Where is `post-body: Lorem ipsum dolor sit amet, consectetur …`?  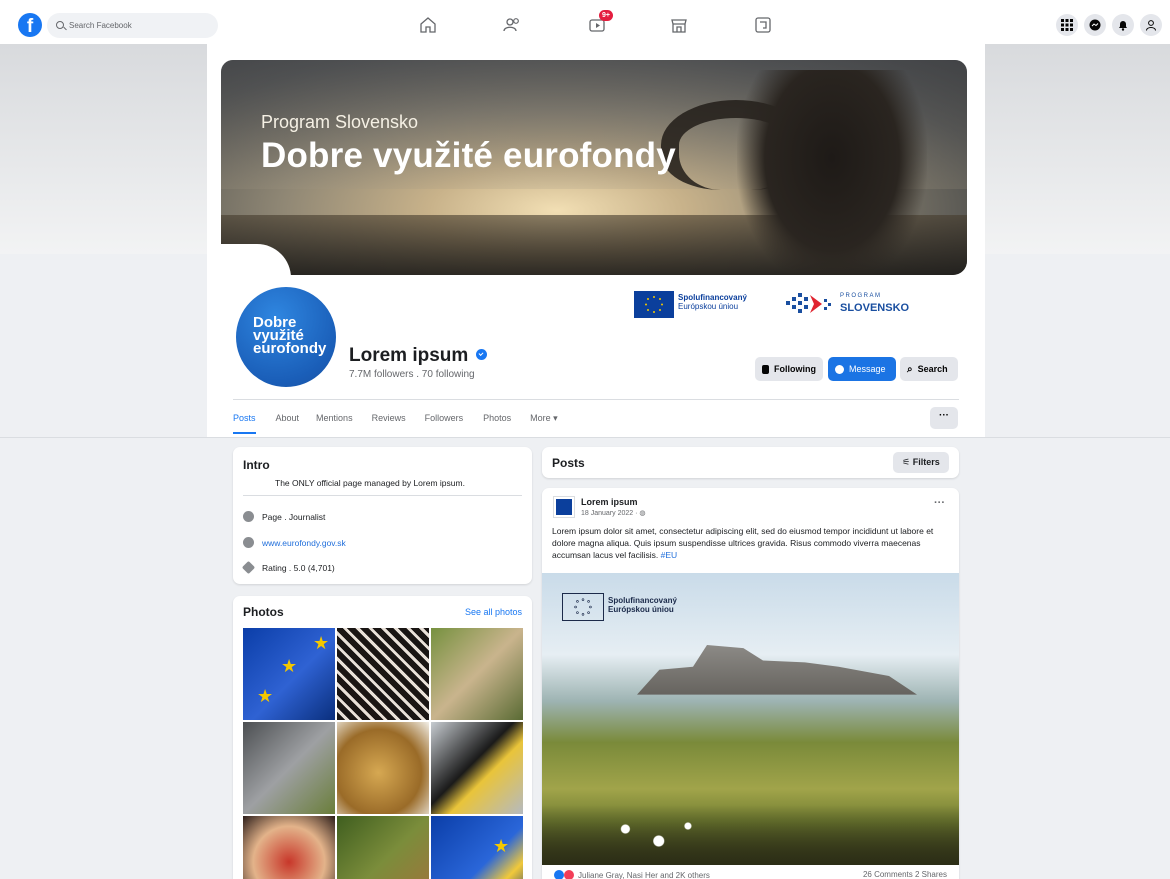 post-body: Lorem ipsum dolor sit amet, consectetur … is located at coordinates (752, 543).